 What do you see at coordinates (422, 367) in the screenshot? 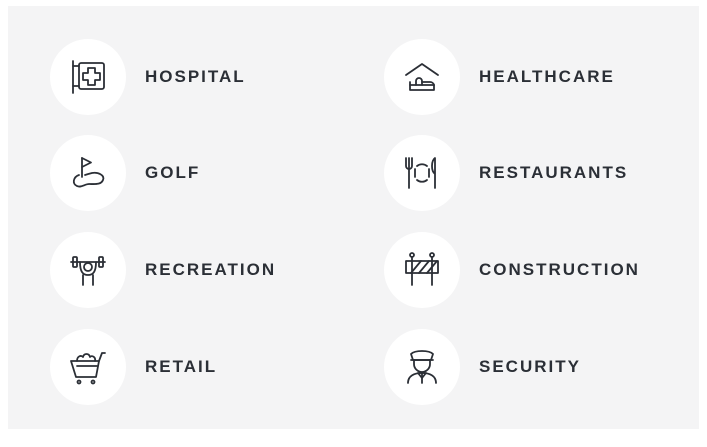
I see `security-guard-icon` at bounding box center [422, 367].